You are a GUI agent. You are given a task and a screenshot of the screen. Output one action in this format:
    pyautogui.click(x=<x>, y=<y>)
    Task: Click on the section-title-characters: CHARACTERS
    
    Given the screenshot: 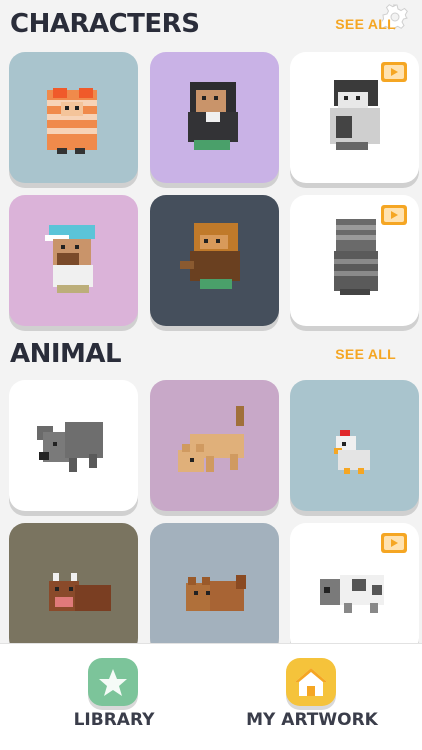 What is the action you would take?
    pyautogui.click(x=105, y=24)
    